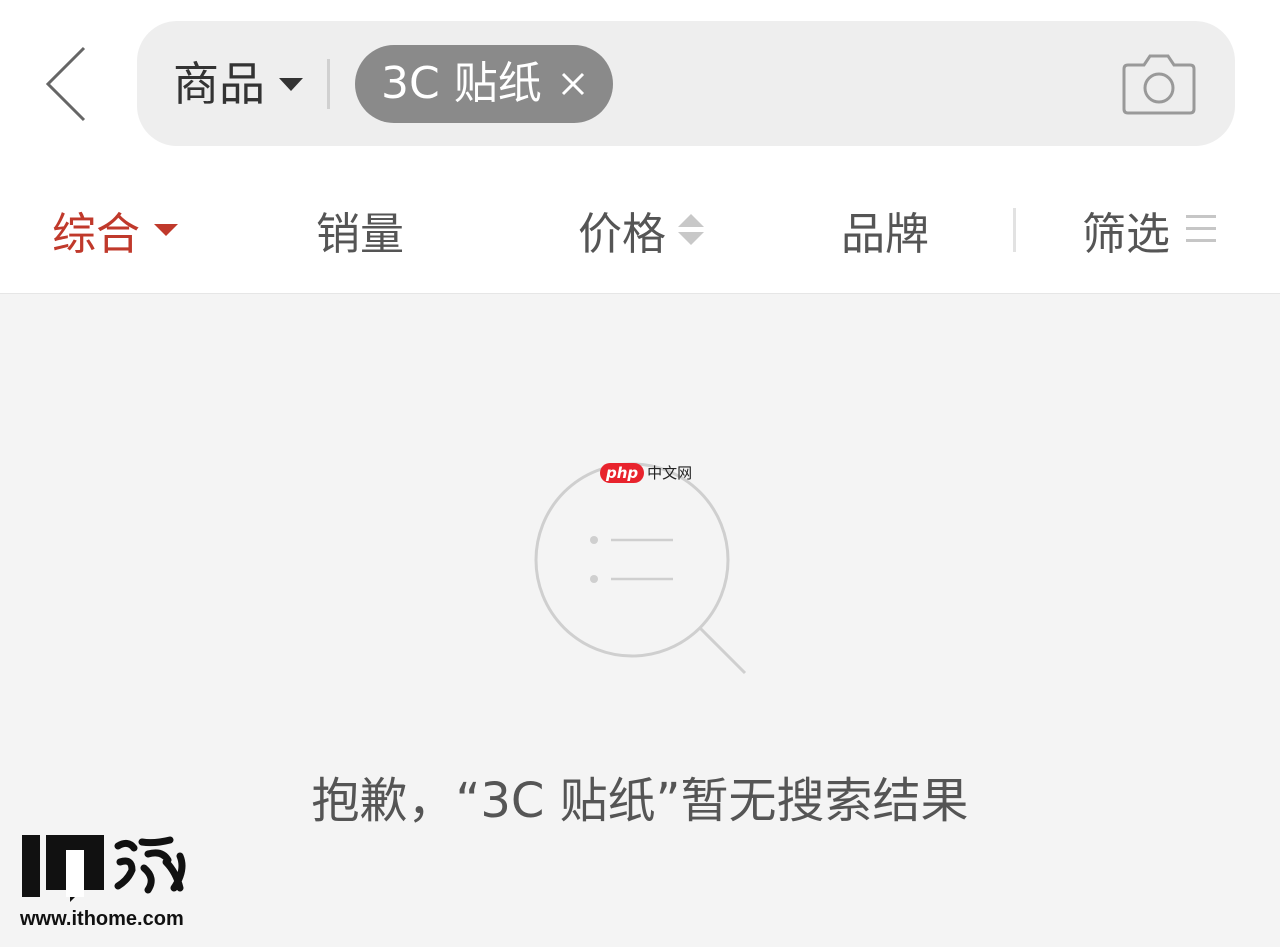  I want to click on tab-sales: 销量, so click(360, 230).